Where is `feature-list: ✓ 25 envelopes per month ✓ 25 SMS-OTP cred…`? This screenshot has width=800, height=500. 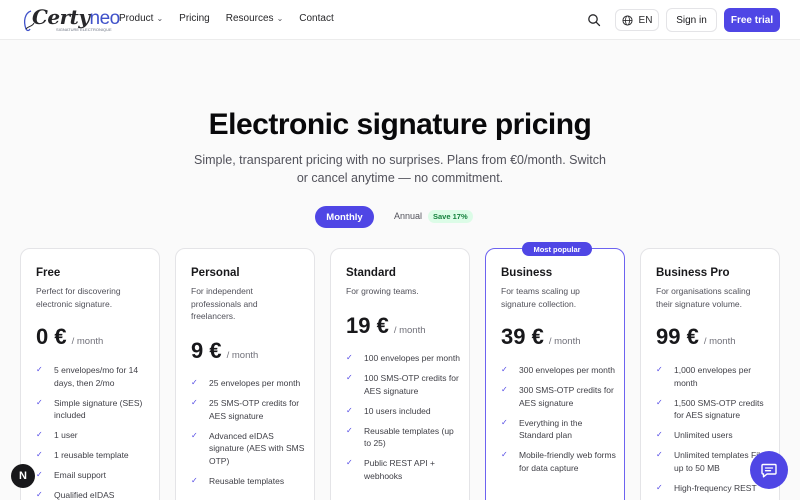 feature-list: ✓ 25 envelopes per month ✓ 25 SMS-OTP cred… is located at coordinates (248, 436).